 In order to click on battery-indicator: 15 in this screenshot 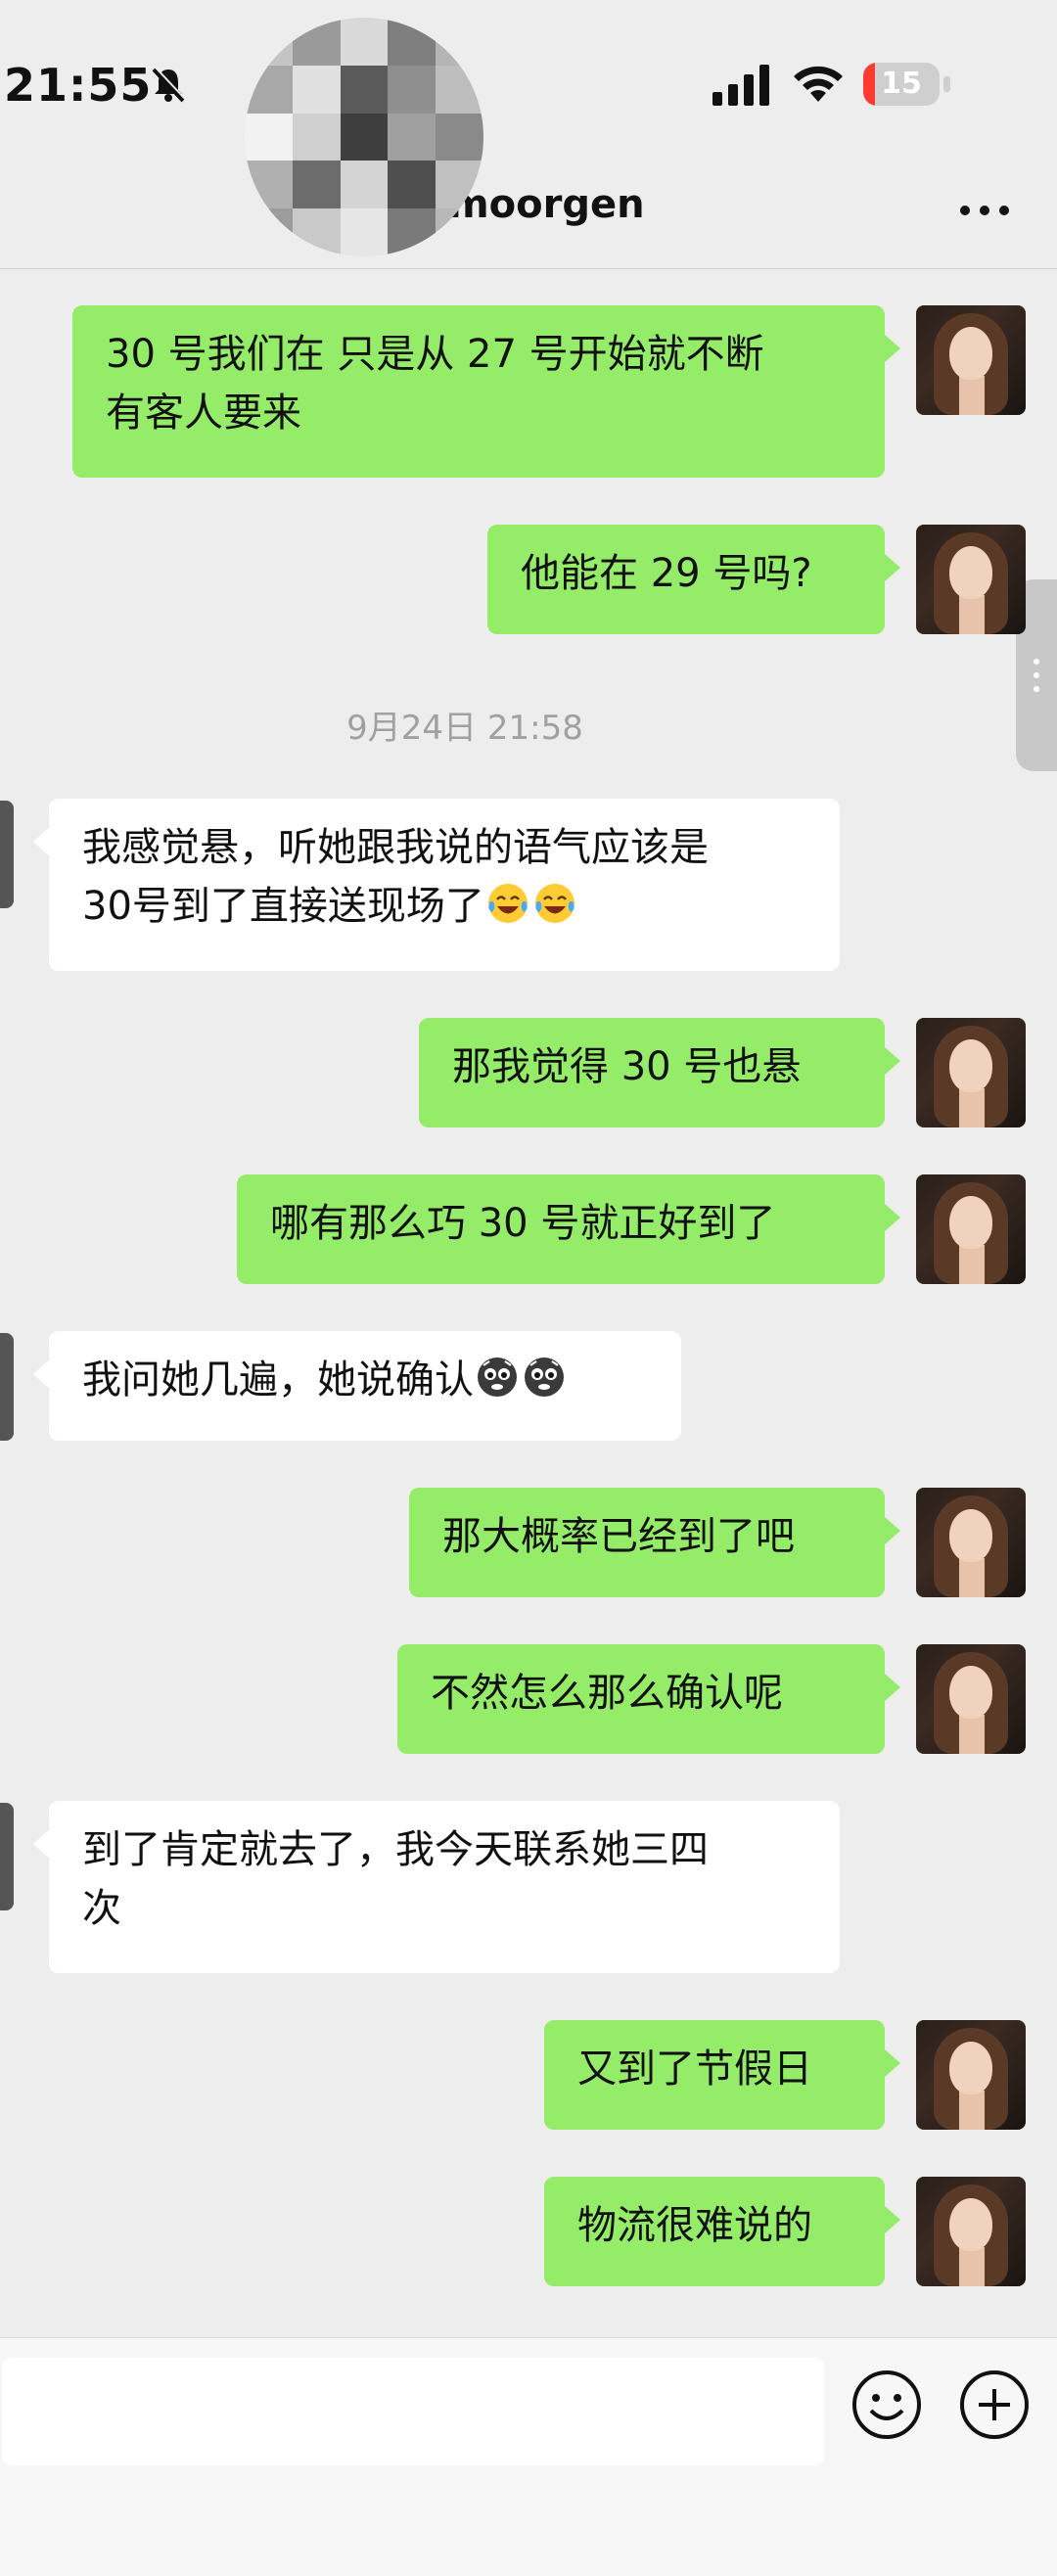, I will do `click(907, 84)`.